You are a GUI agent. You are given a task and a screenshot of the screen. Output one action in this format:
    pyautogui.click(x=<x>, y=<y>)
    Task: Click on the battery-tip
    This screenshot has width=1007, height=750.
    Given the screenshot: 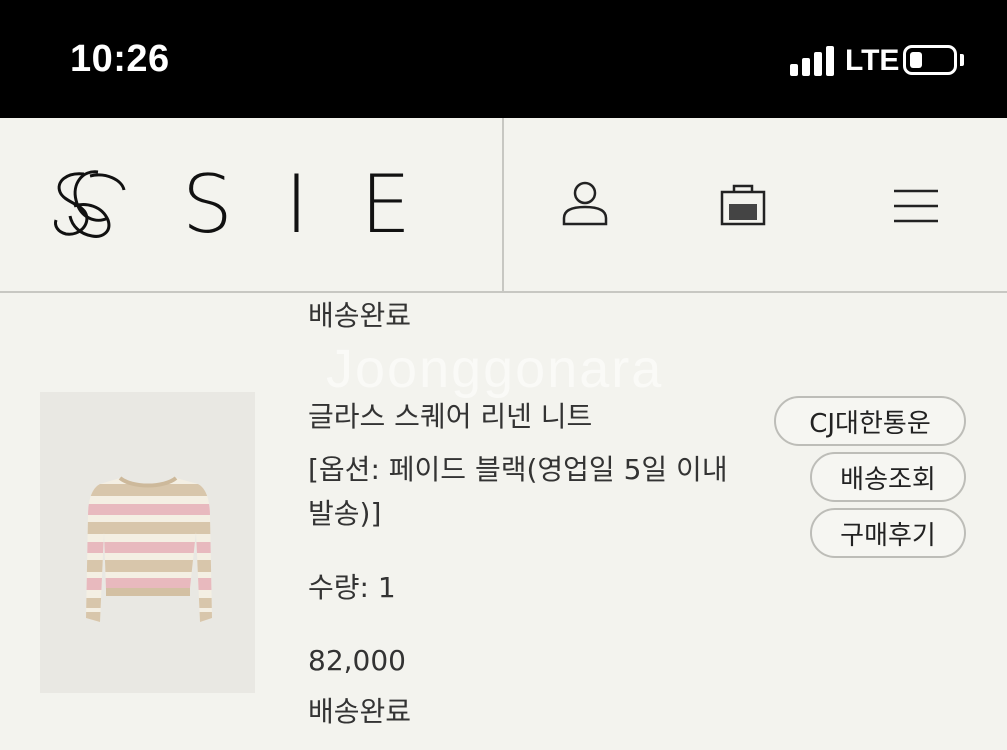 What is the action you would take?
    pyautogui.click(x=962, y=60)
    